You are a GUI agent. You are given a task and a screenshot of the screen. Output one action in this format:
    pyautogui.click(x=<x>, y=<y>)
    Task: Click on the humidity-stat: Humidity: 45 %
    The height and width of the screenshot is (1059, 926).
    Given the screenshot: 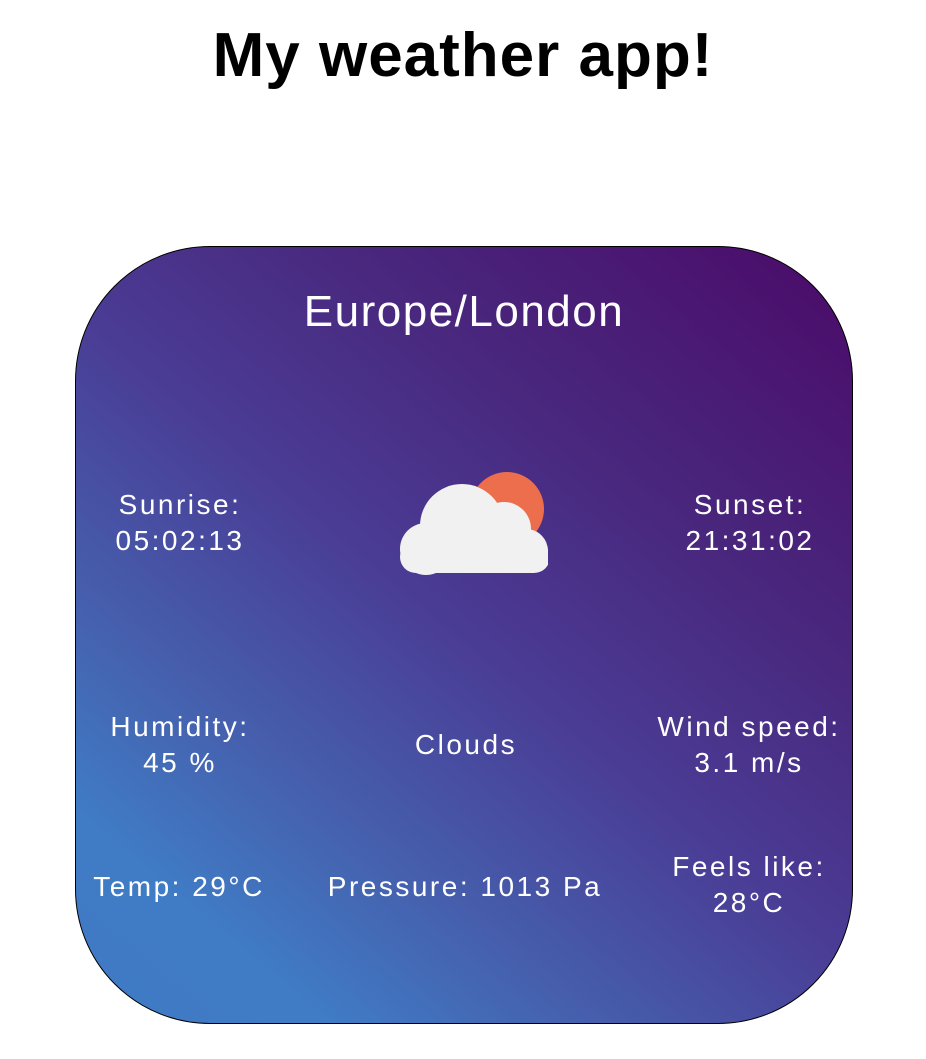 What is the action you would take?
    pyautogui.click(x=180, y=745)
    